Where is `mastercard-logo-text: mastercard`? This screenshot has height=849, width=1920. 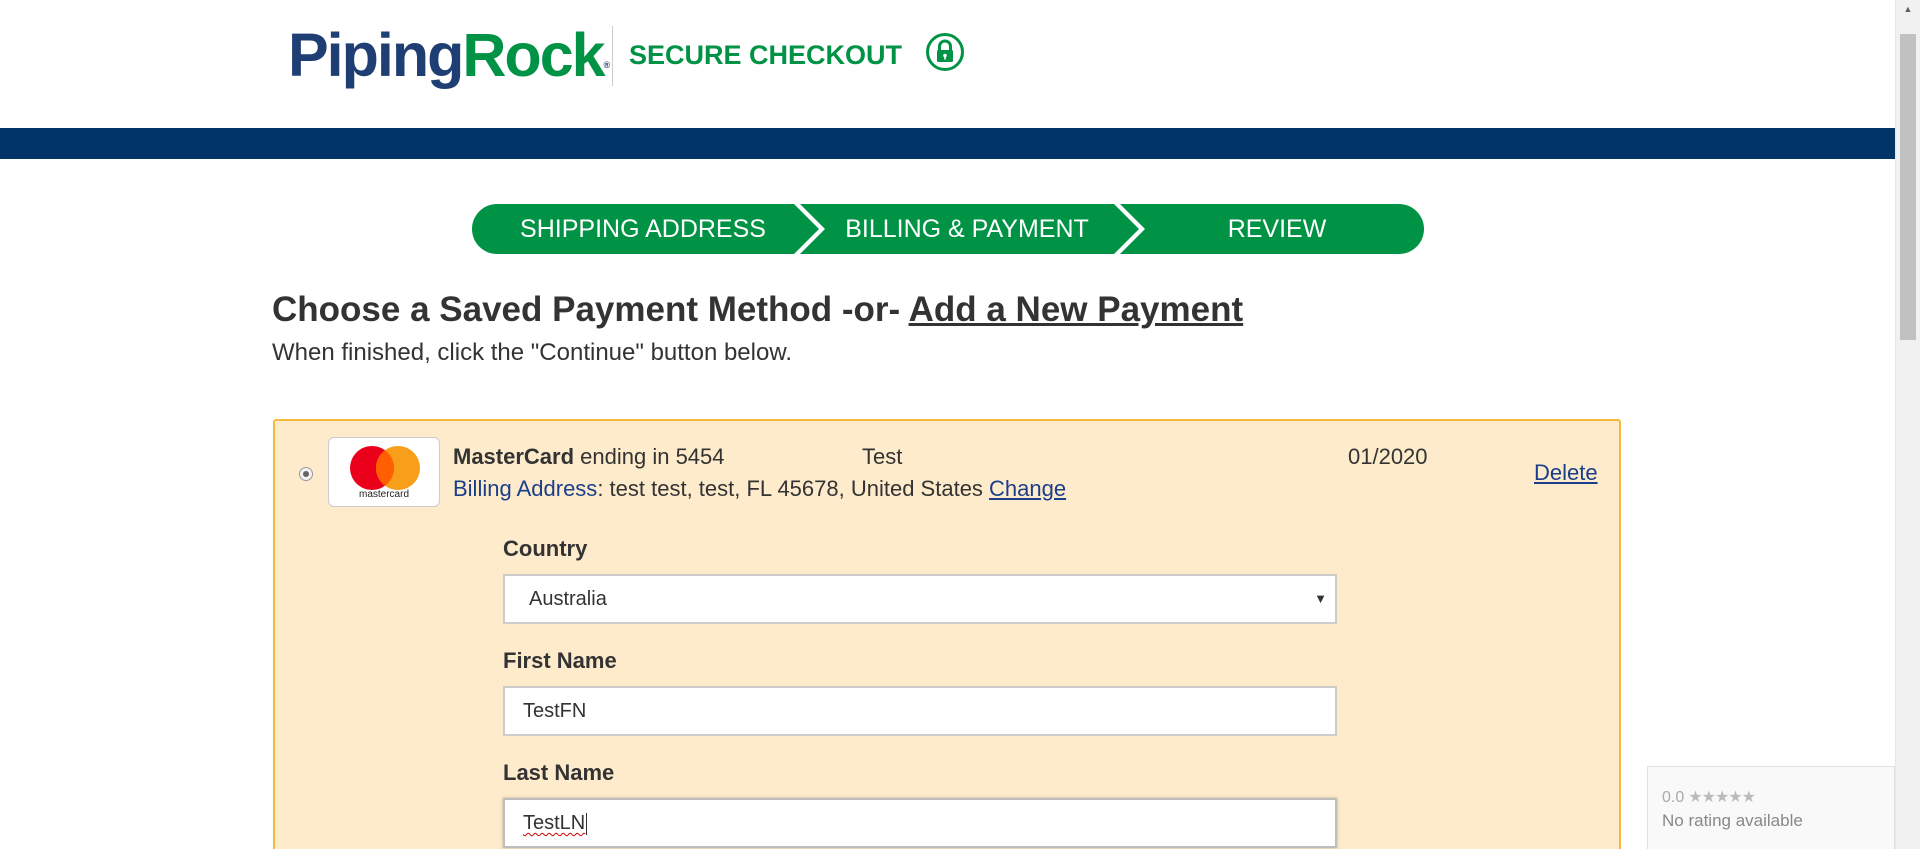 mastercard-logo-text: mastercard is located at coordinates (383, 494).